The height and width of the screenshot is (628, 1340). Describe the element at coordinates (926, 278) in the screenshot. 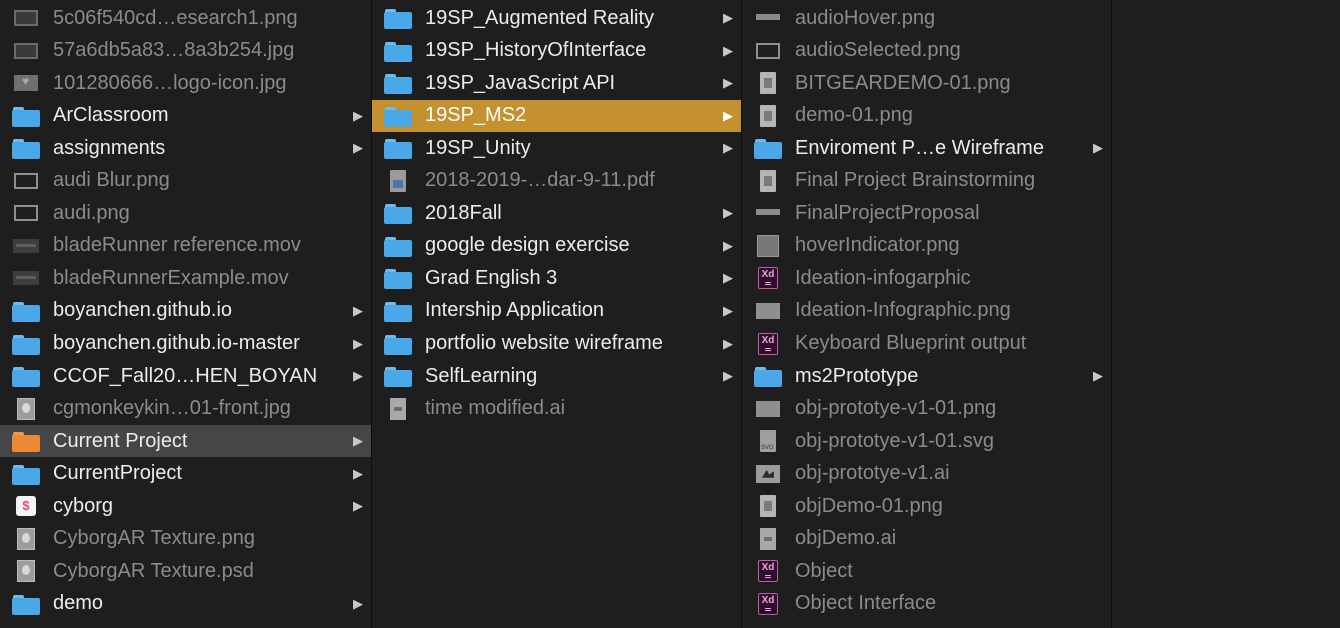

I see `file-row: Xd Ideation-infogarphic` at that location.